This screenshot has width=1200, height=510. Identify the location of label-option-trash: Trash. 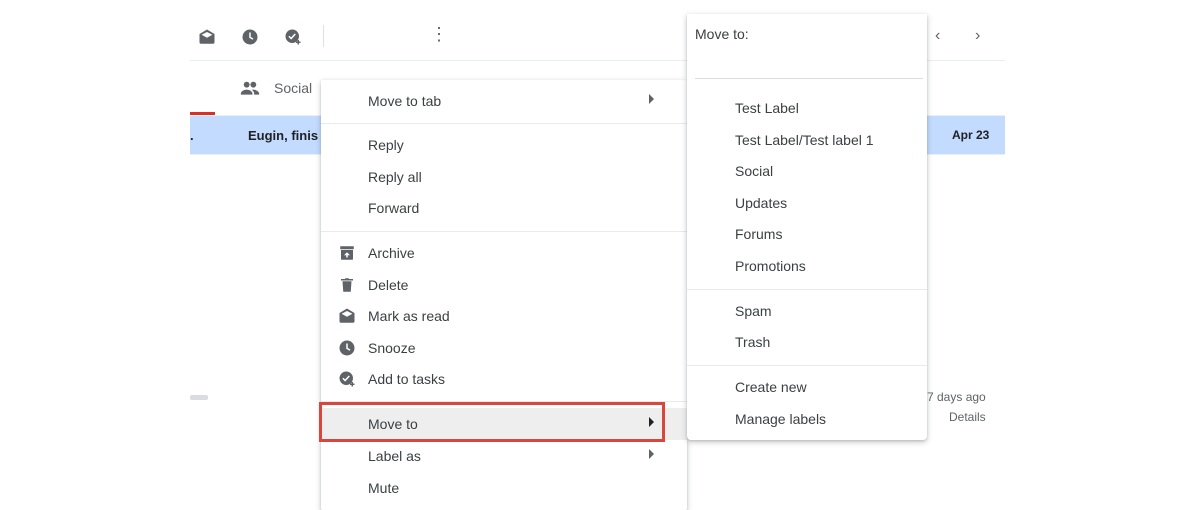
(807, 342).